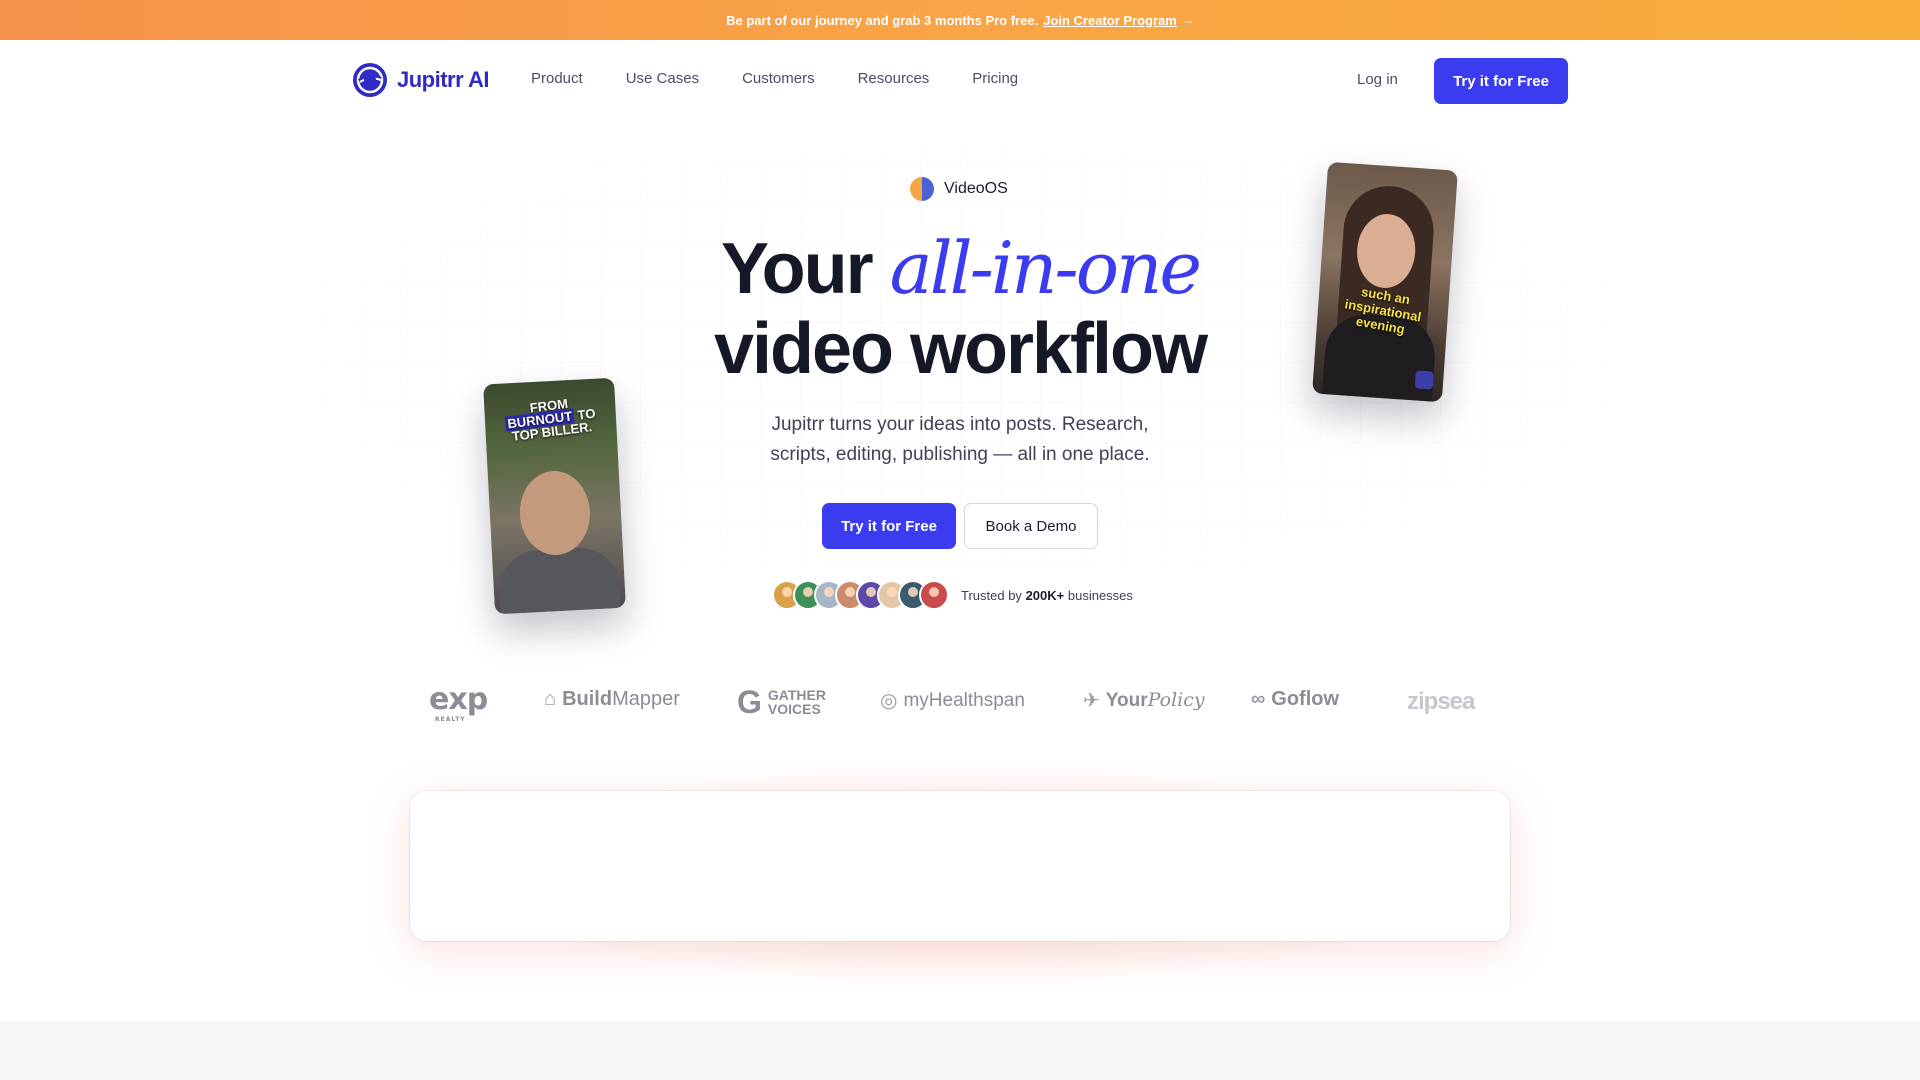 The image size is (1920, 1080). Describe the element at coordinates (1176, 700) in the screenshot. I see `yourpolicy-script: Policy` at that location.